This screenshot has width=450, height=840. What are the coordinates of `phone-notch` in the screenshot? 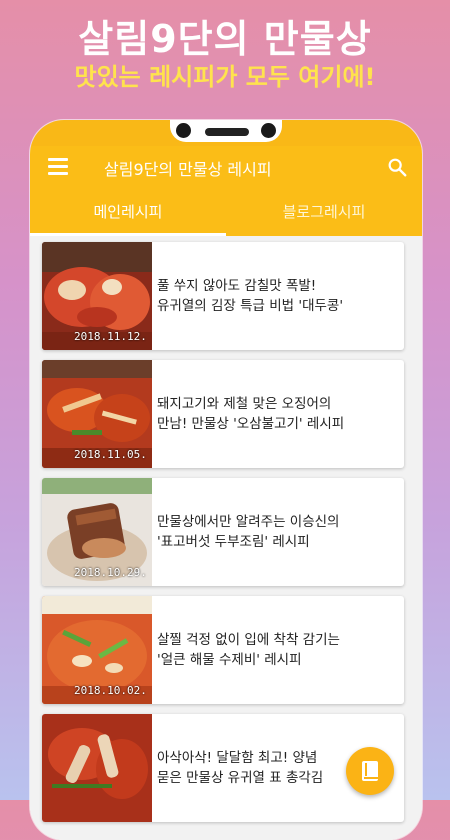 It's located at (226, 131).